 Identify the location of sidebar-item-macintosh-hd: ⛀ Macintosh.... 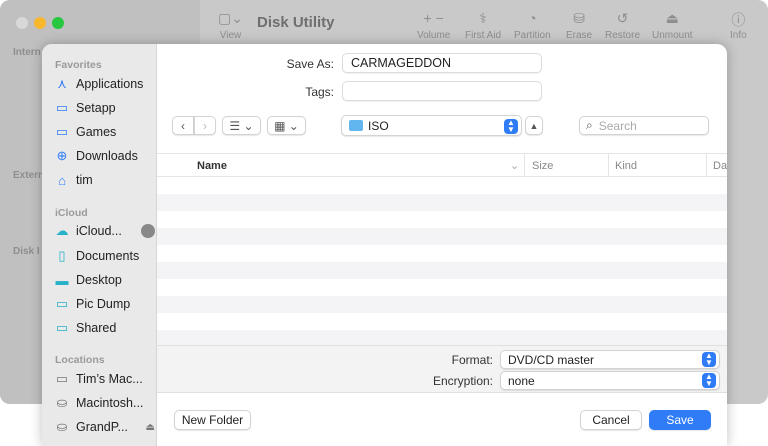
(105, 403).